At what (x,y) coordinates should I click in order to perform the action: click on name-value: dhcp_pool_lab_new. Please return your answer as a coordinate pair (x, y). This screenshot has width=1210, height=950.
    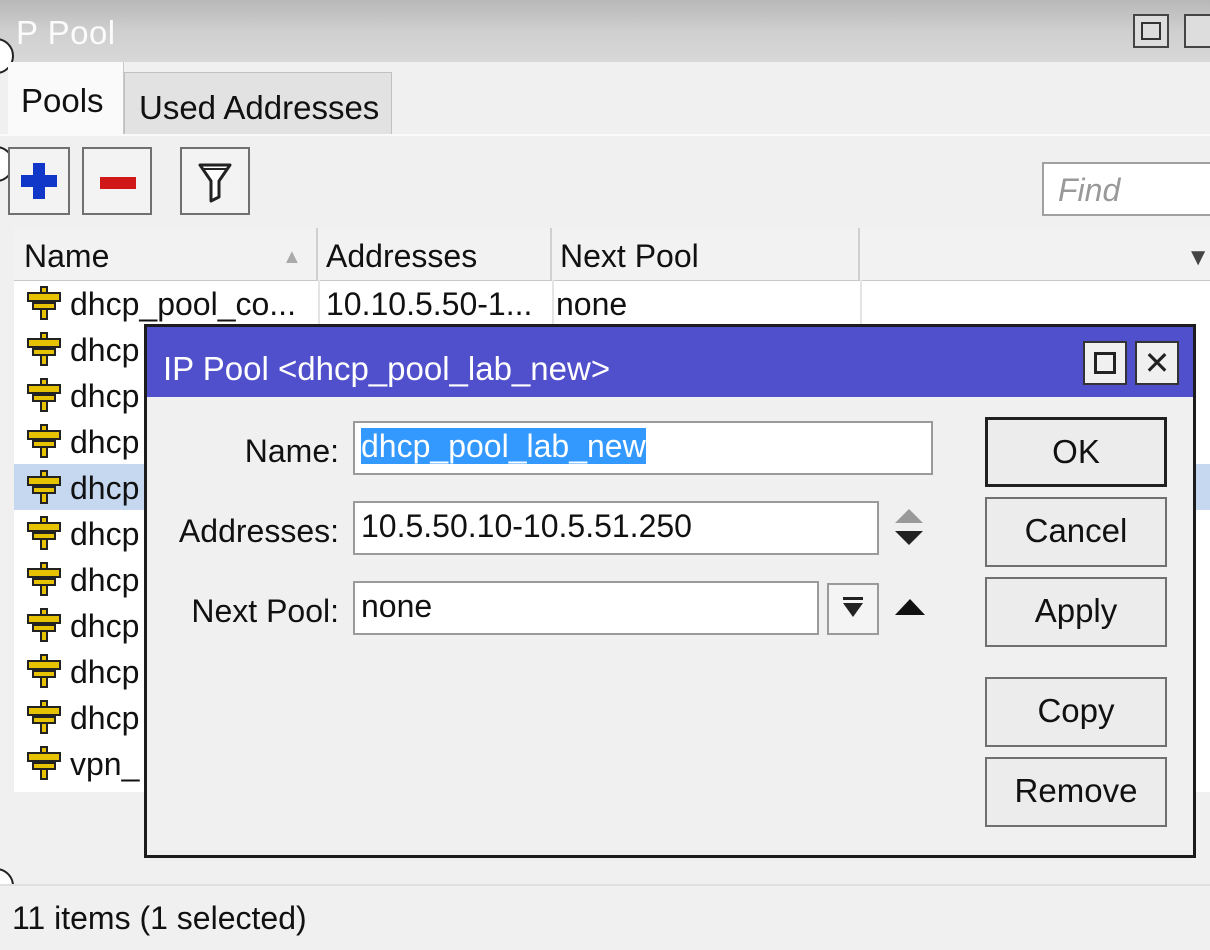
    Looking at the image, I should click on (503, 446).